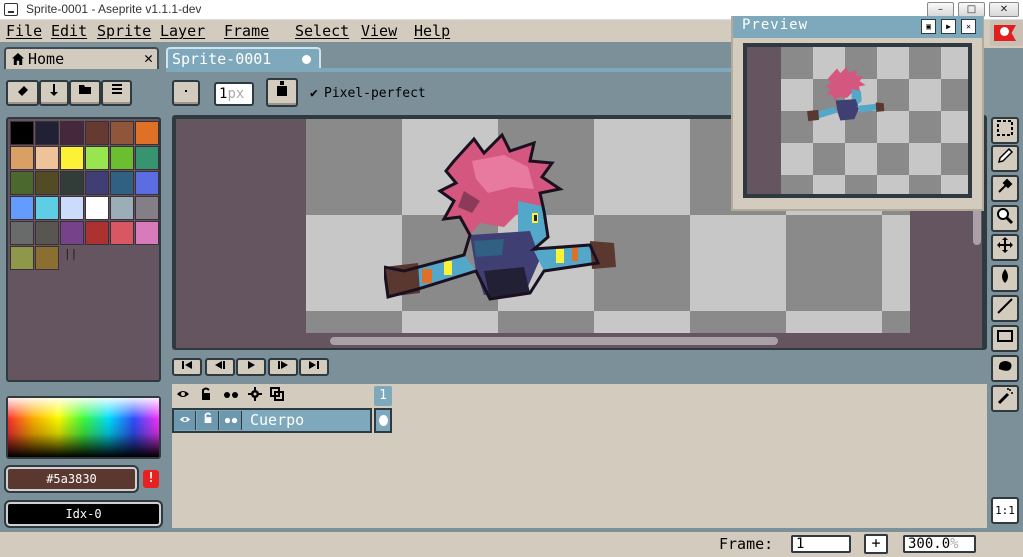 This screenshot has width=1023, height=557. What do you see at coordinates (246, 31) in the screenshot?
I see `menu-frame: Frame` at bounding box center [246, 31].